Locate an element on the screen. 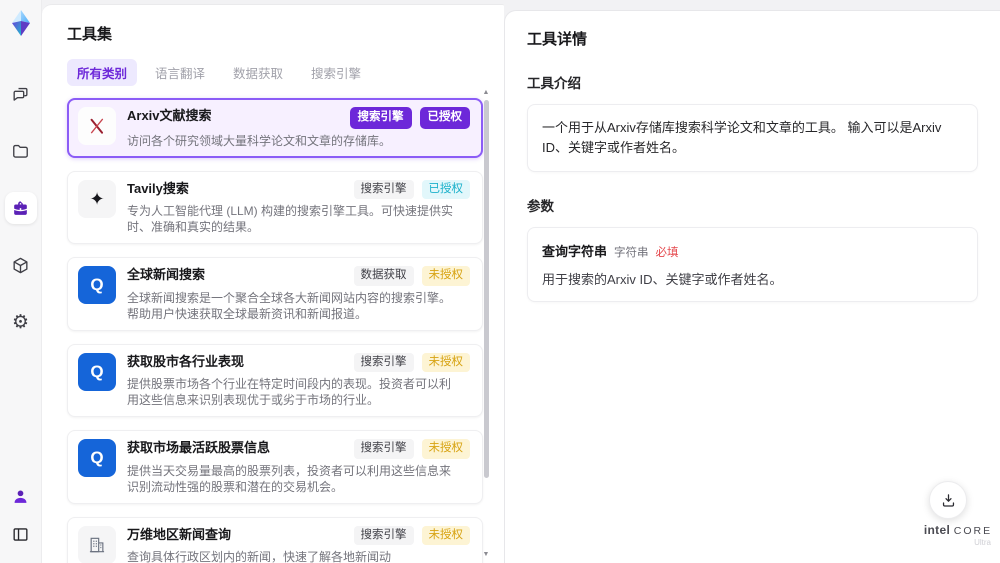 This screenshot has height=563, width=1000. avatar-icon is located at coordinates (20, 496).